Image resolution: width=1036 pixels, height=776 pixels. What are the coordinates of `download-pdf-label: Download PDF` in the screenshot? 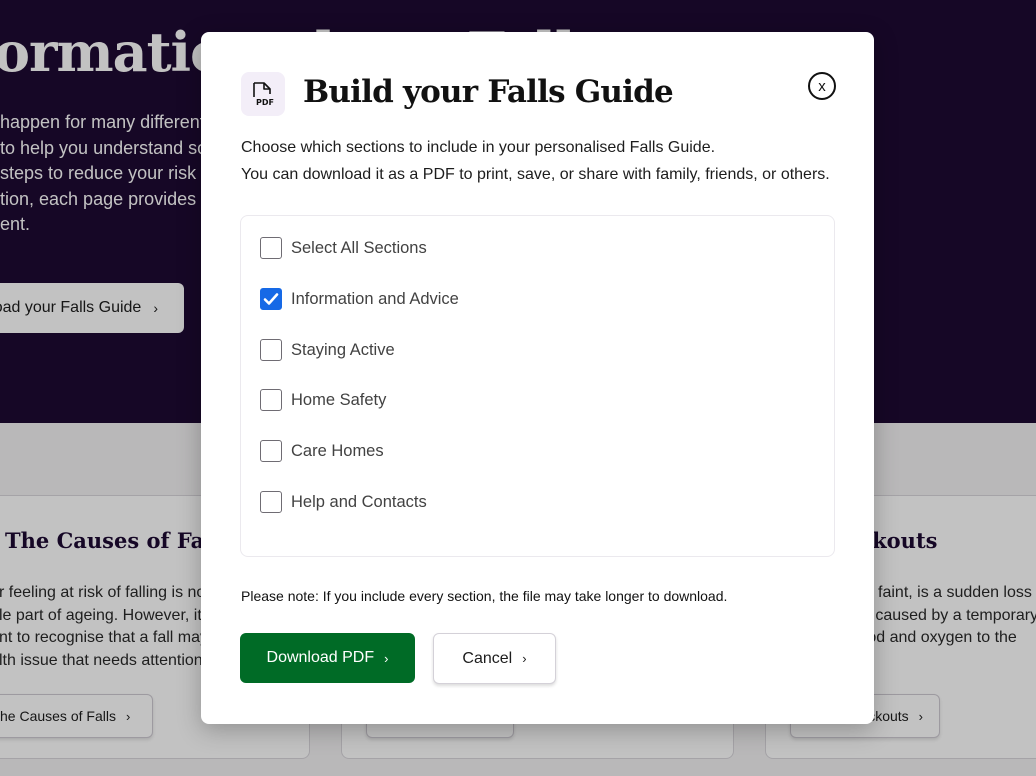 It's located at (320, 657).